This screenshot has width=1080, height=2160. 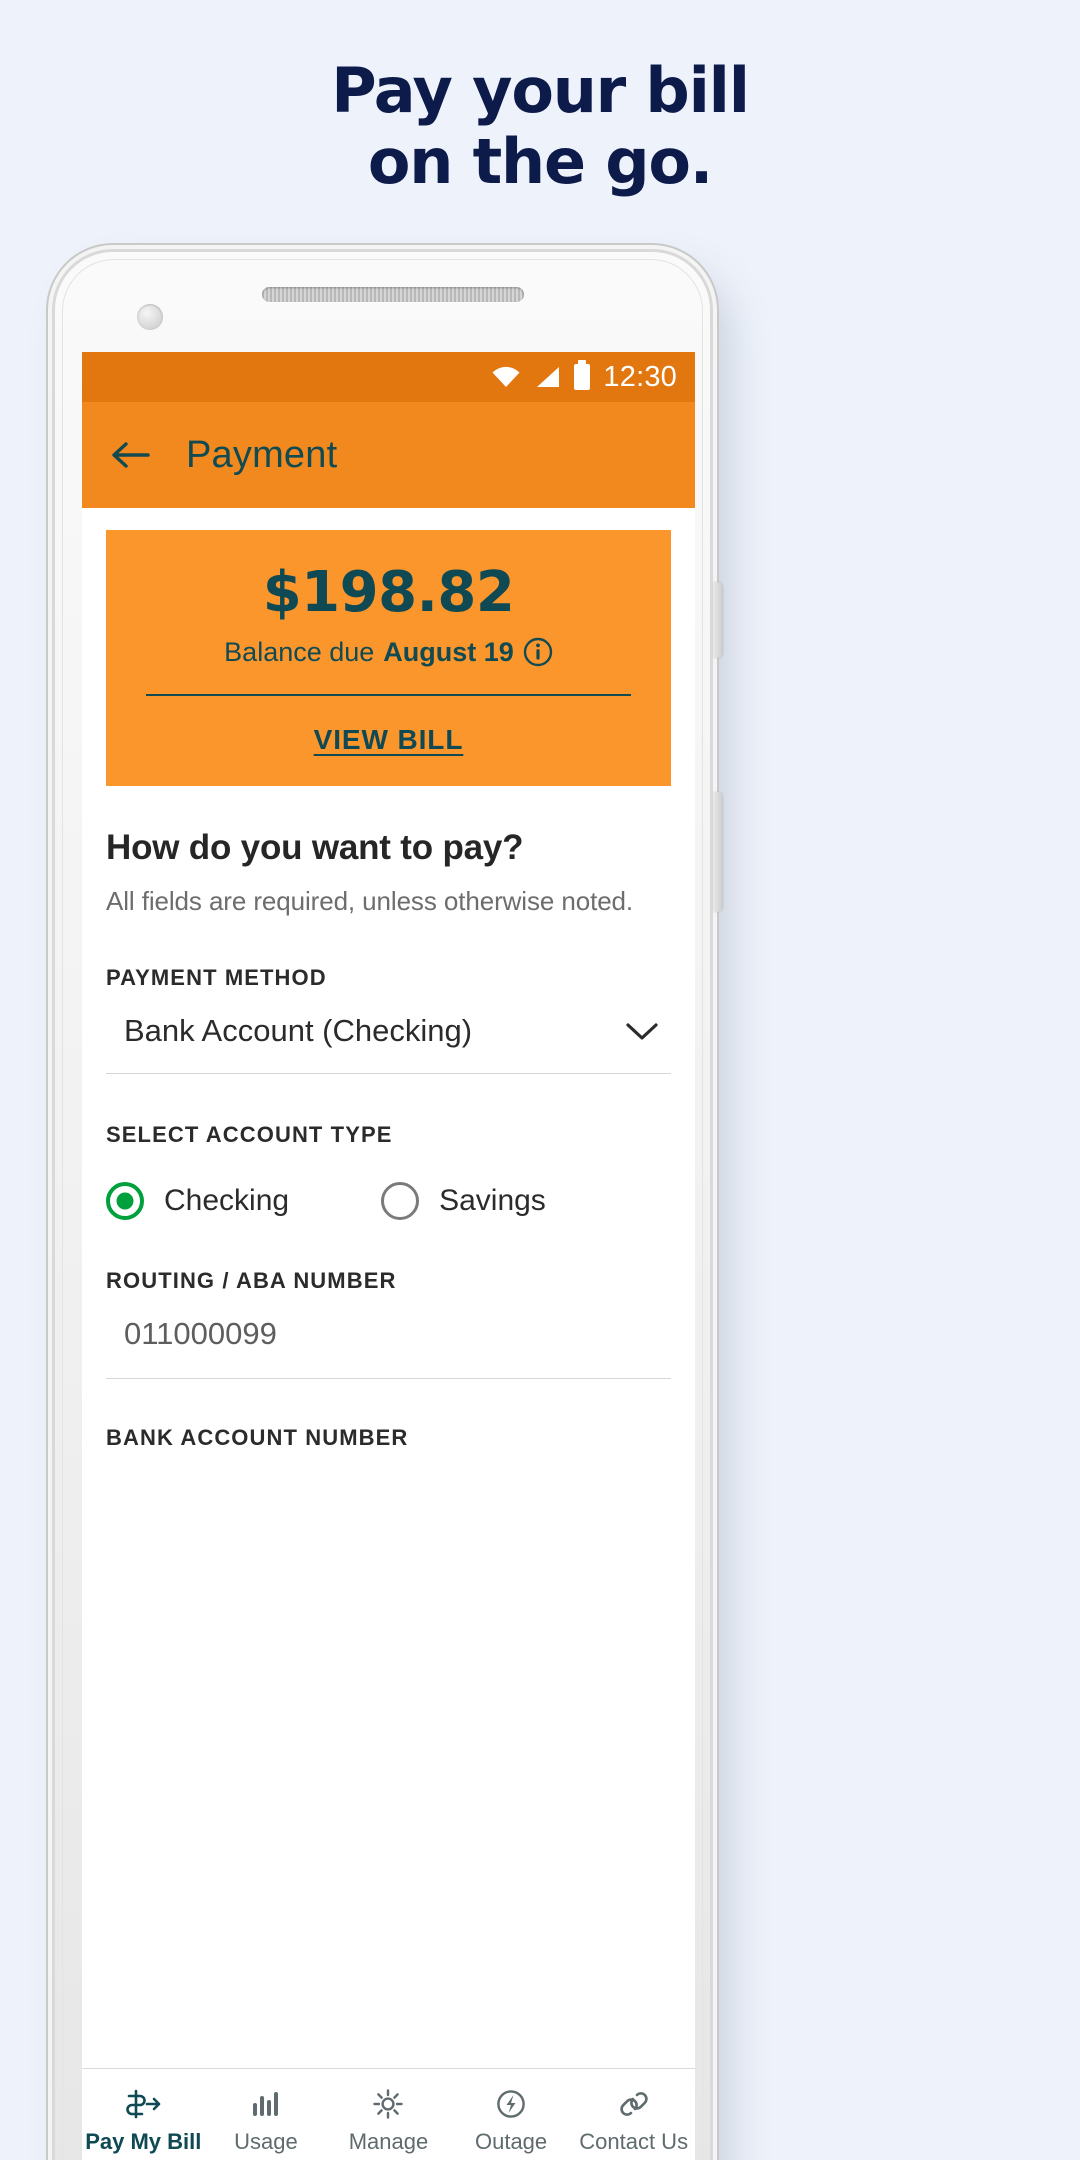 I want to click on pay-bill-icon, so click(x=143, y=2104).